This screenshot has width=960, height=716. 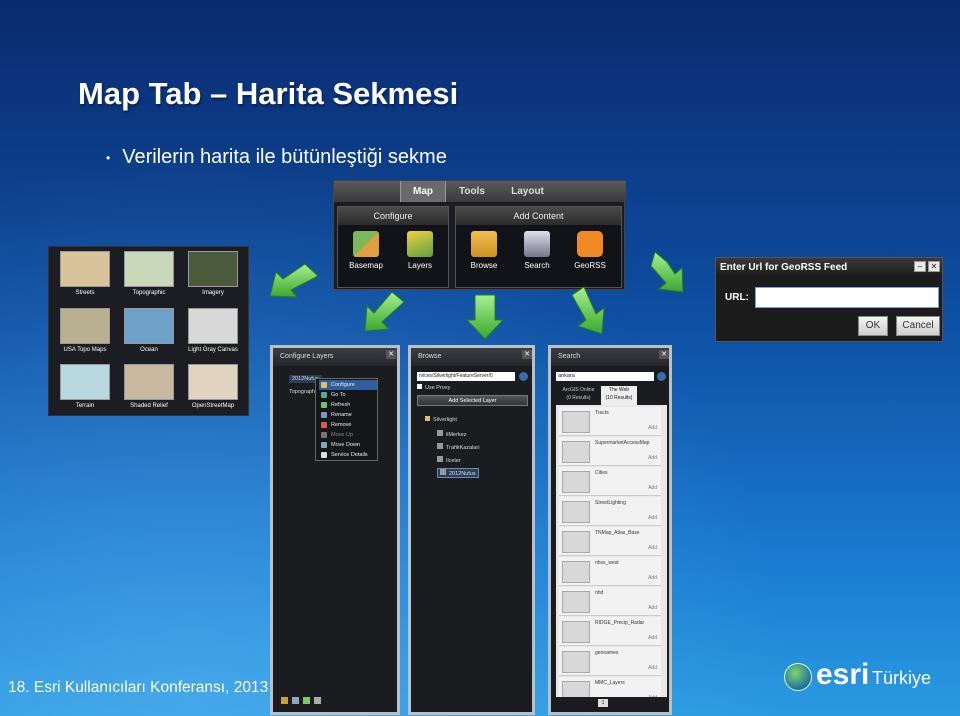 I want to click on arrow-to-configure-icon, so click(x=384, y=311).